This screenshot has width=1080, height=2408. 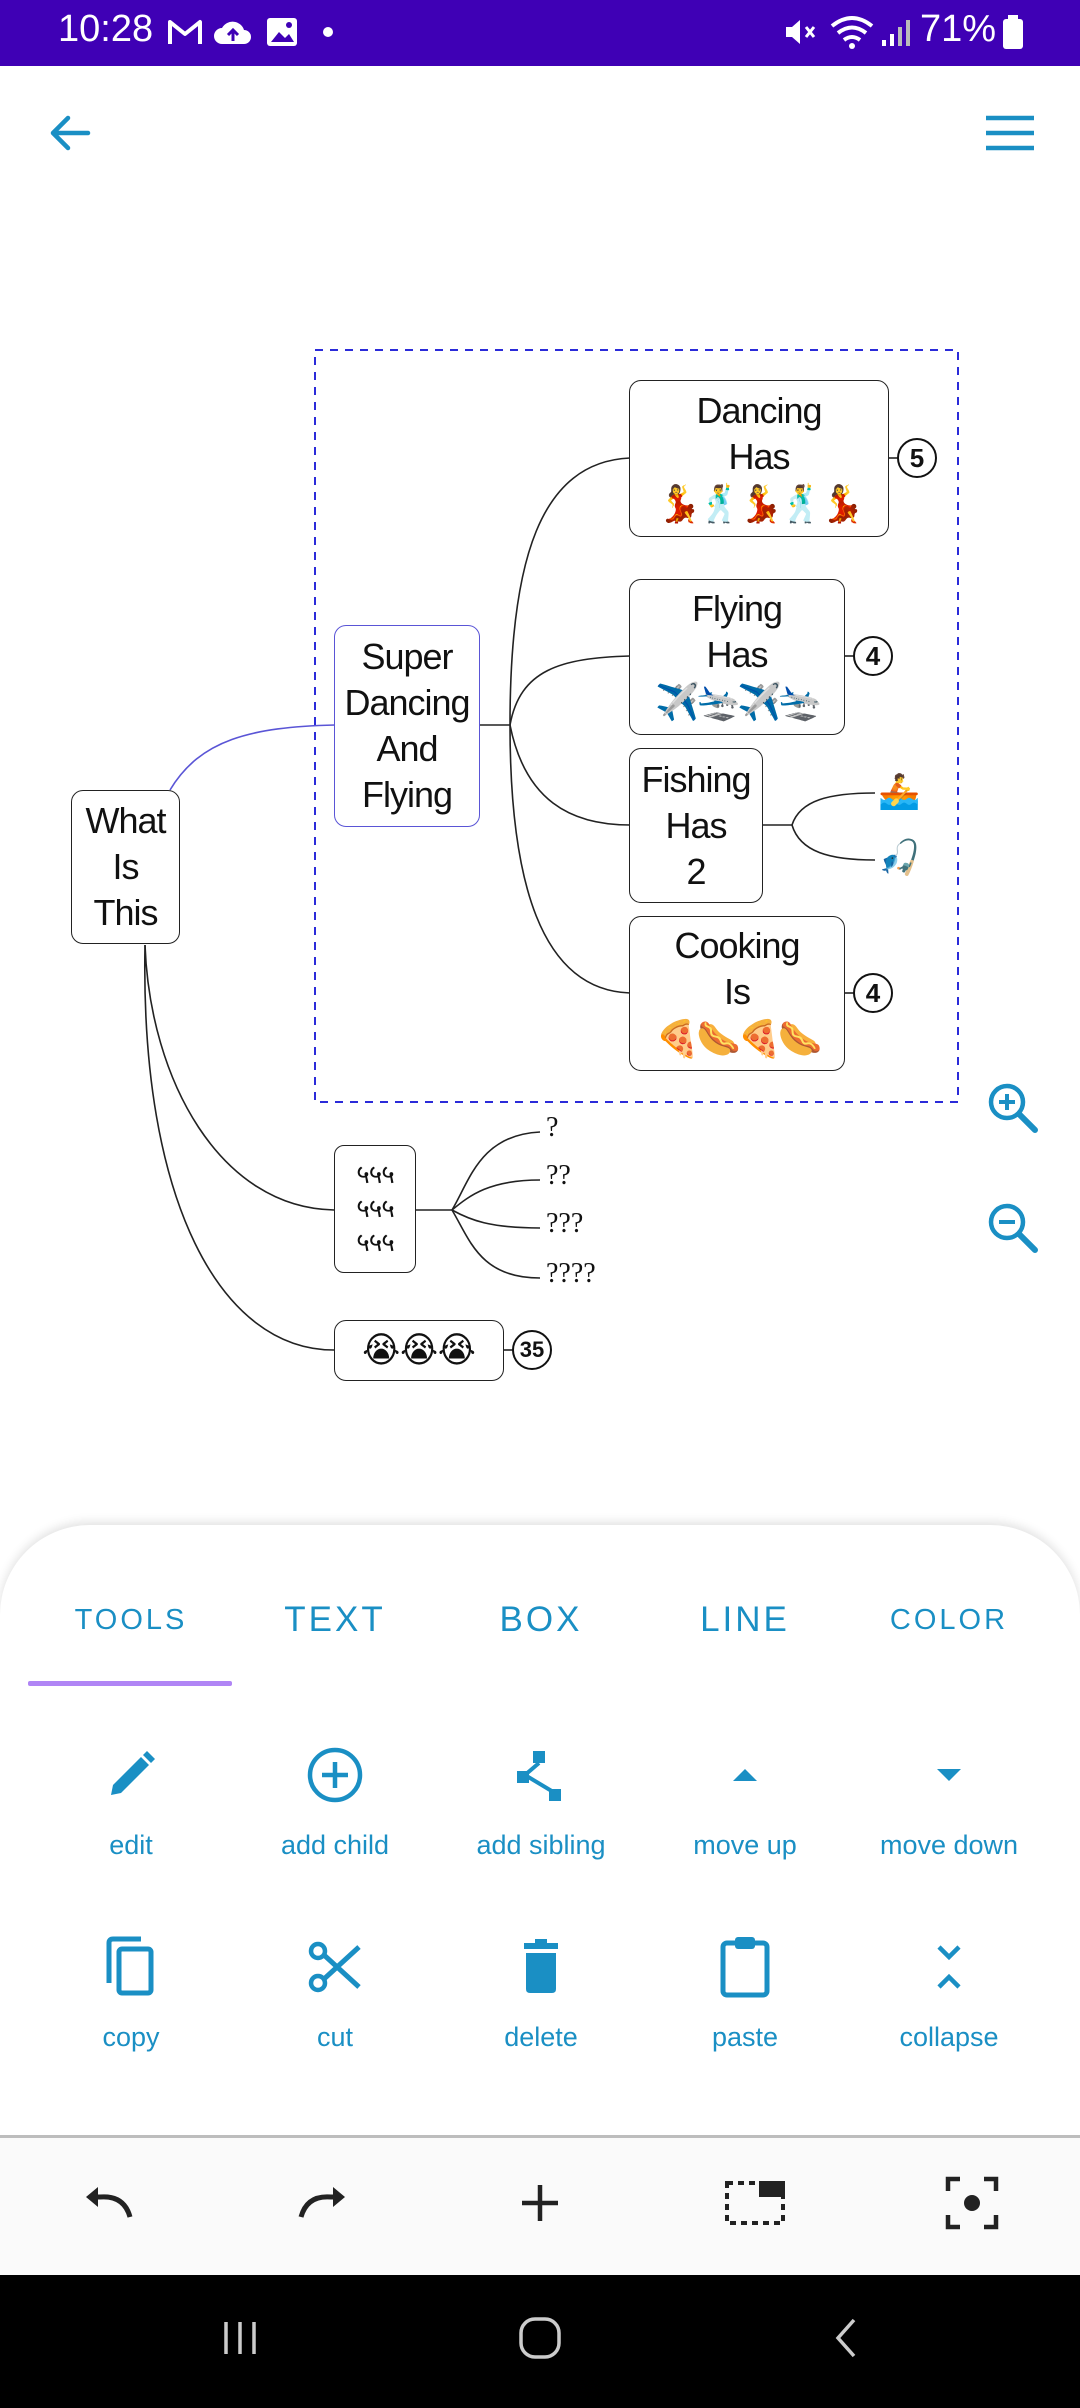 I want to click on node-emoji: 💃🕺💃🕺💃, so click(x=760, y=504).